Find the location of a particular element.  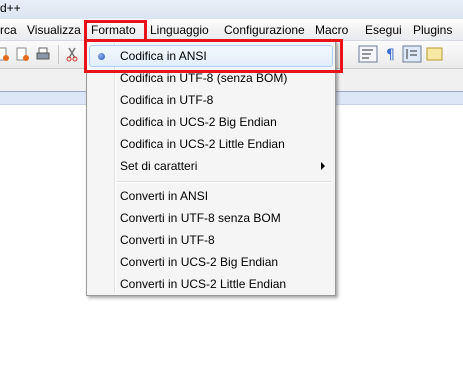

print-icon is located at coordinates (43, 54).